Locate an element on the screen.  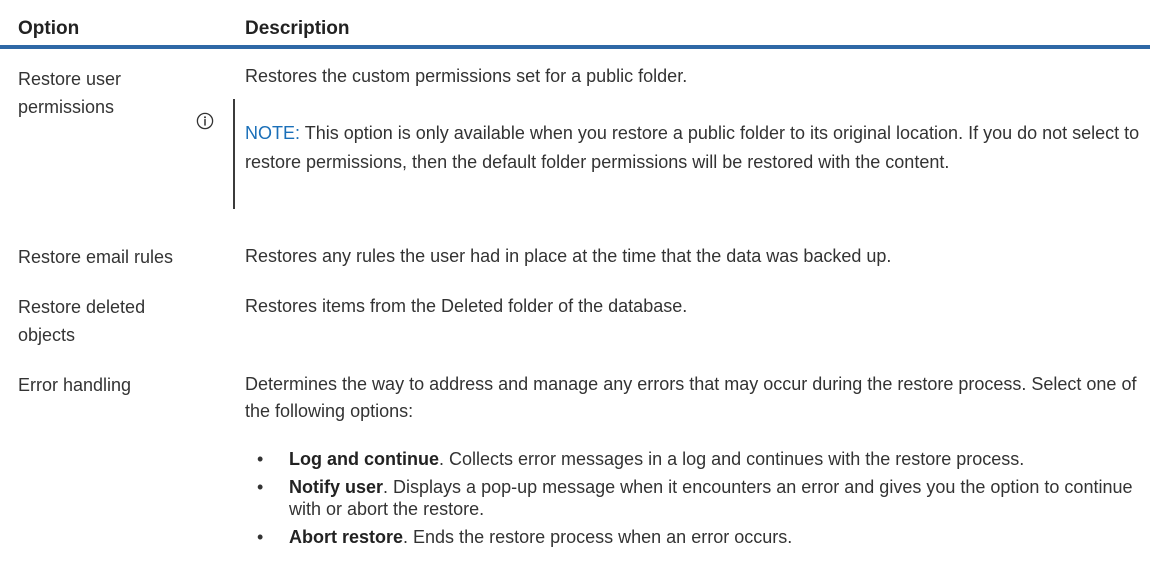
option-text-line: permissions is located at coordinates (66, 107).